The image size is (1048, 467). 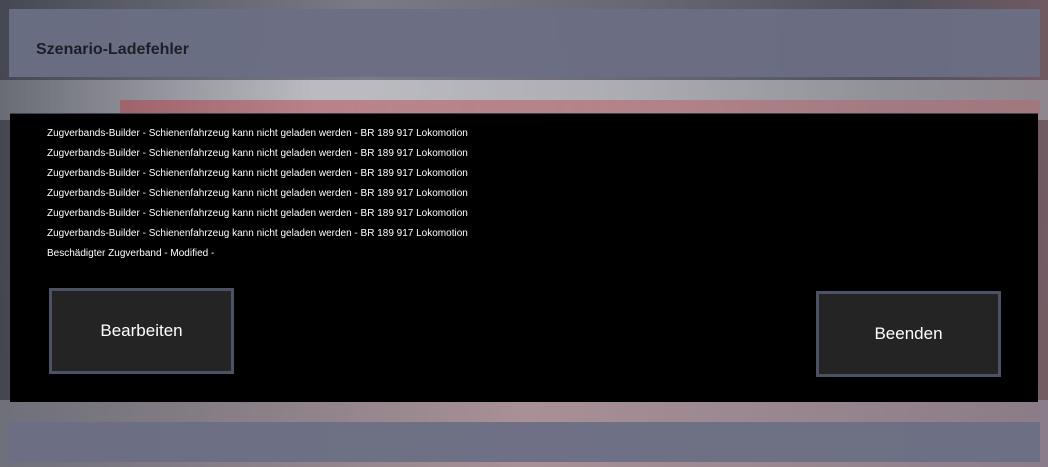 What do you see at coordinates (524, 43) in the screenshot?
I see `dialog-title-bar: Szenario-Ladefehler` at bounding box center [524, 43].